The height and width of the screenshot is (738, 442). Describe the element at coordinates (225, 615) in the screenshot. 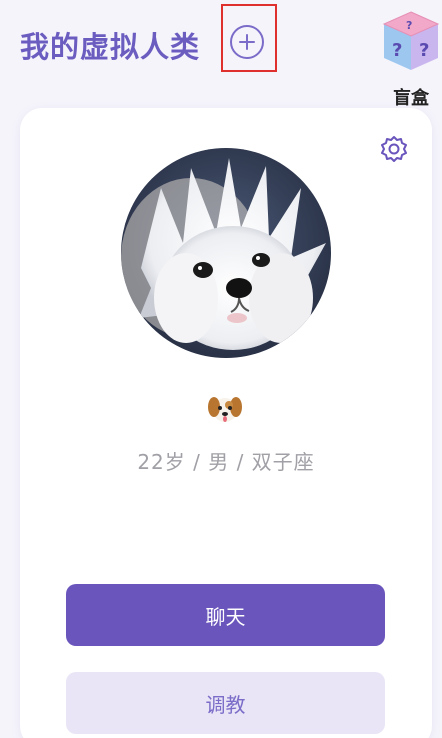

I see `chat-button: 聊天` at that location.